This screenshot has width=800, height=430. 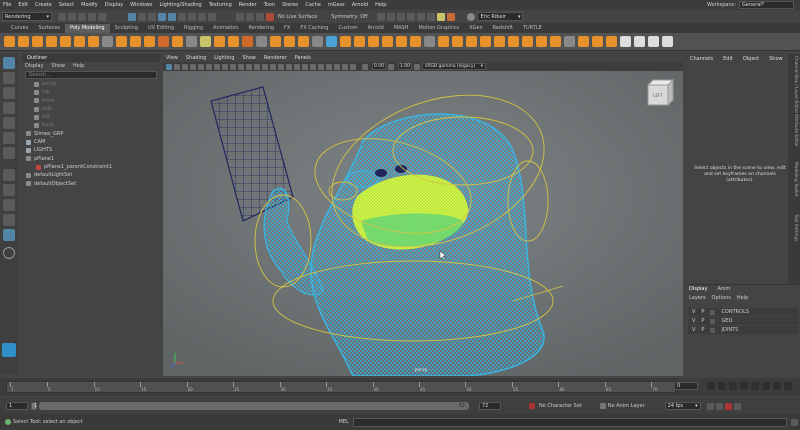 What do you see at coordinates (743, 330) in the screenshot?
I see `layer-row: V P JOINTS` at bounding box center [743, 330].